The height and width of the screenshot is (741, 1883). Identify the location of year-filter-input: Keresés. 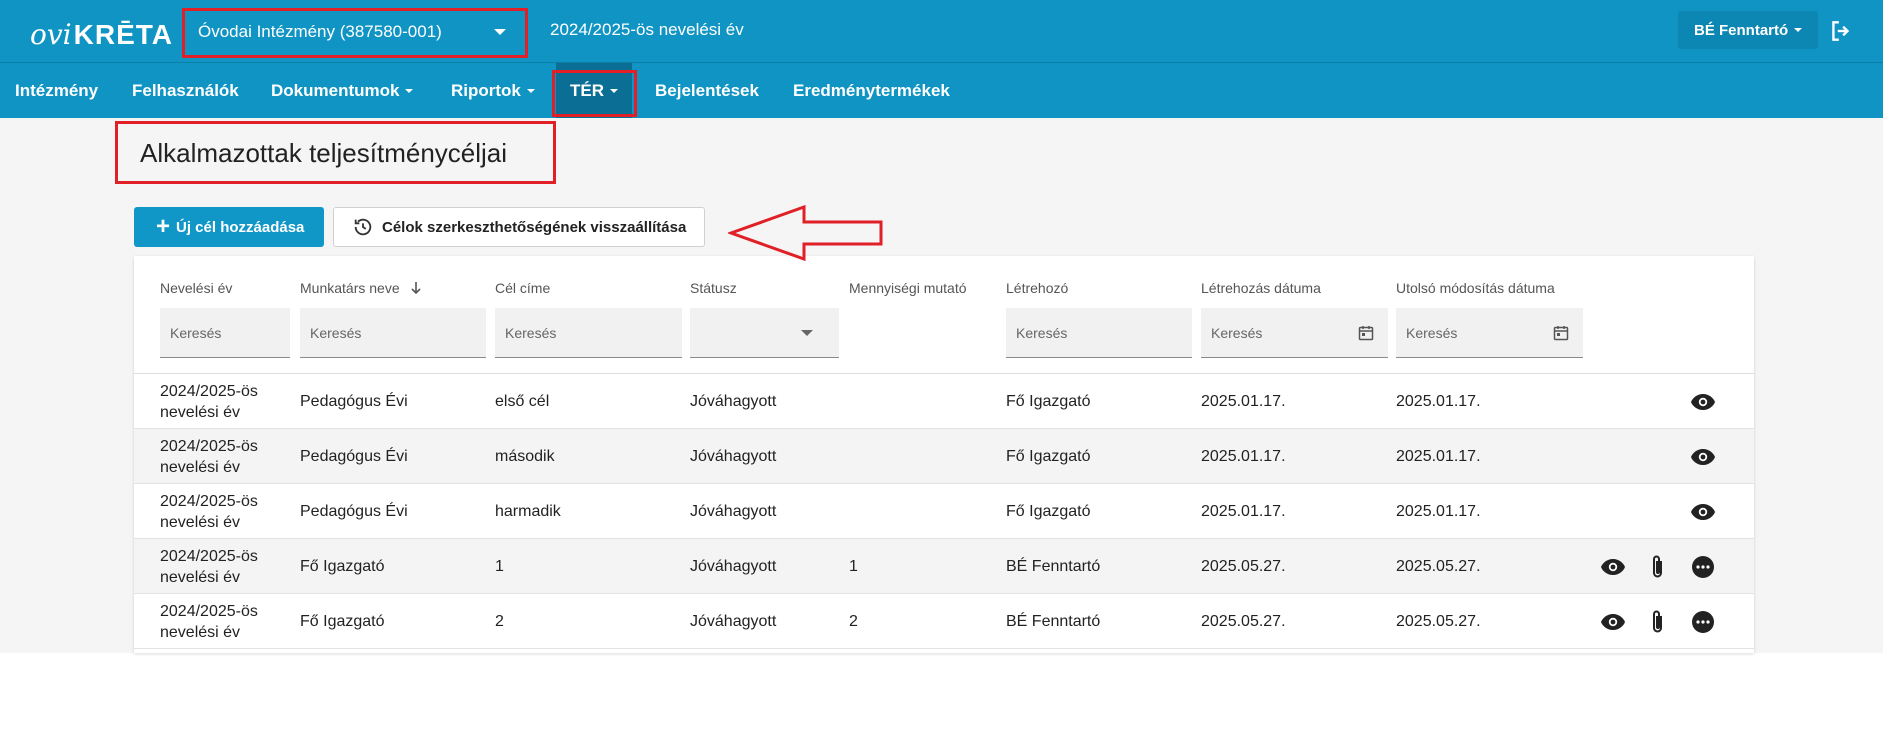
(225, 333).